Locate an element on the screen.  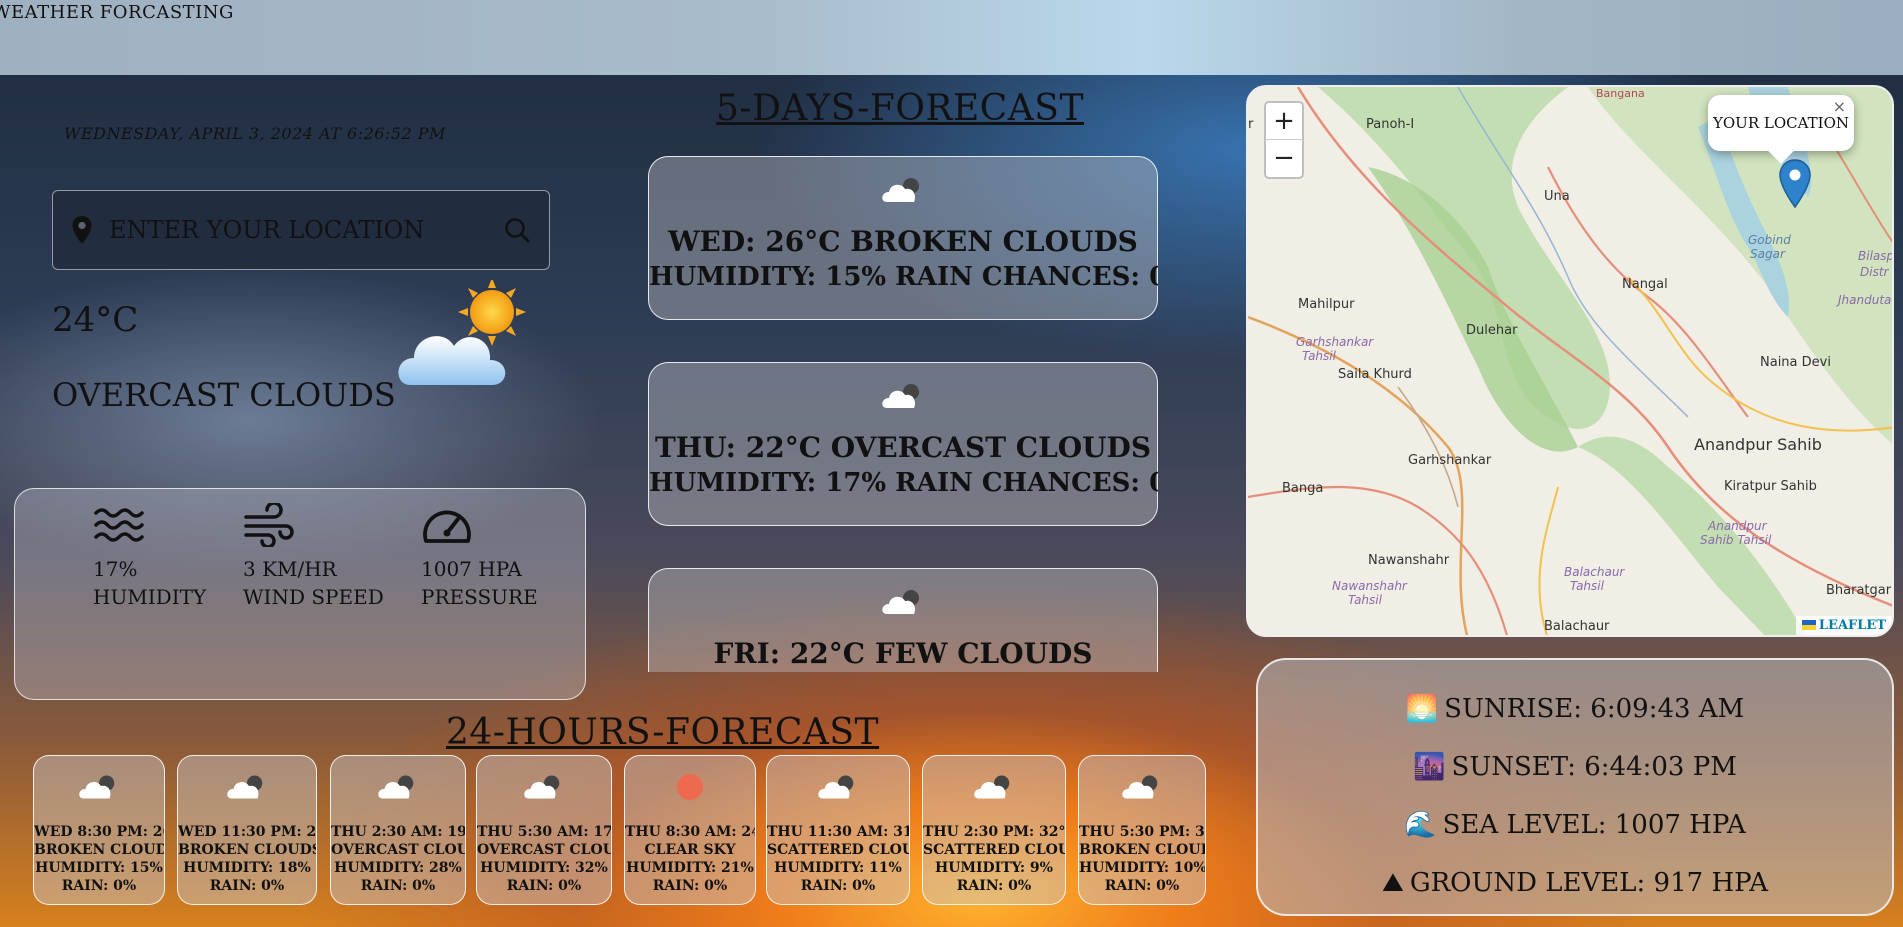
zoom-out-button: − is located at coordinates (1284, 158).